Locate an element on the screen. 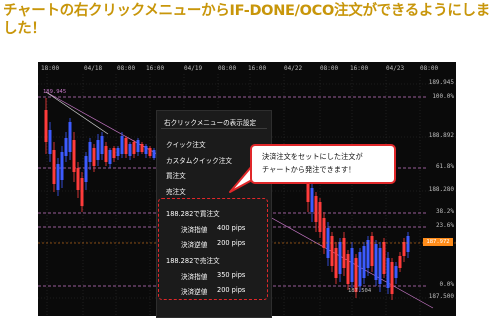  time-label: 04/23 is located at coordinates (395, 68).